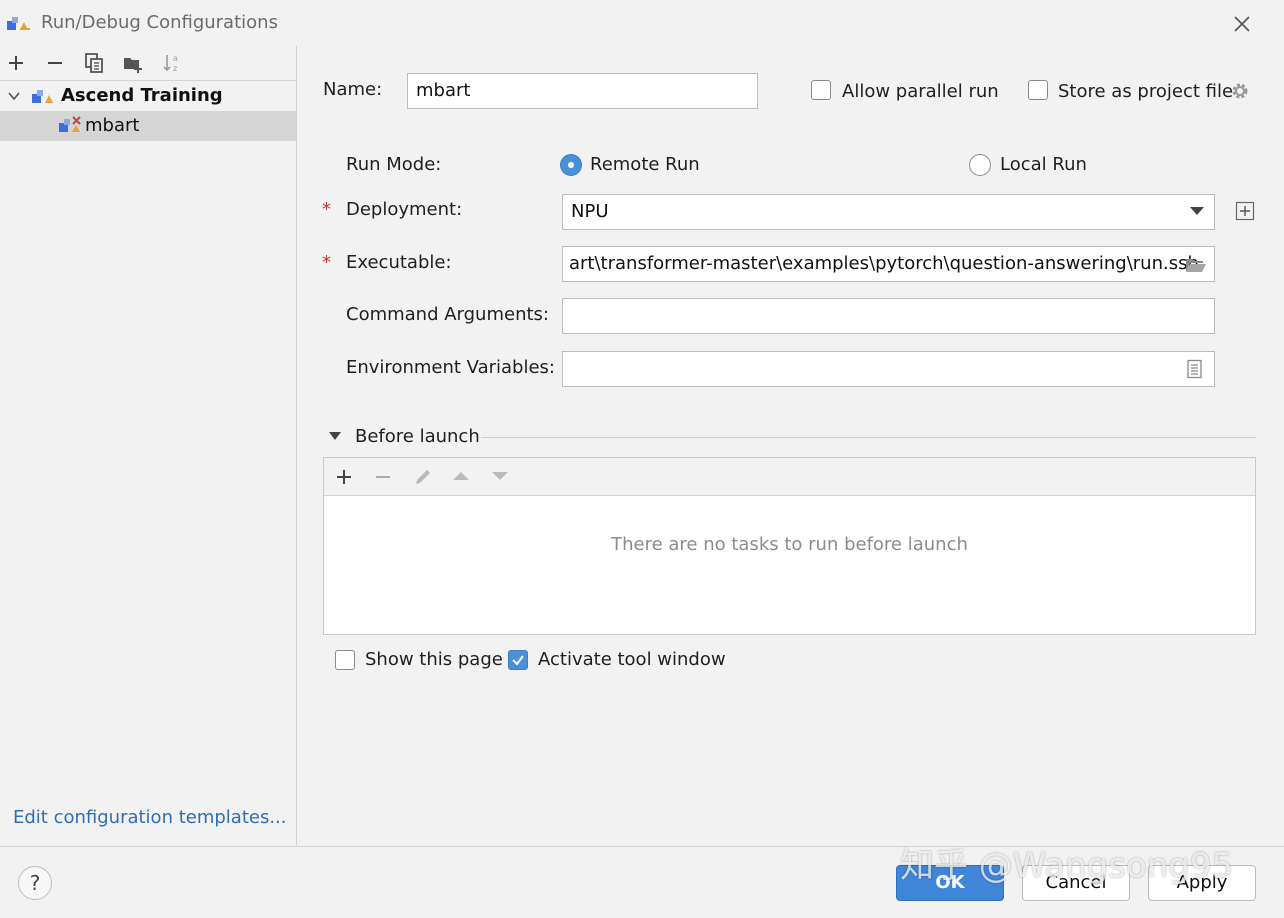  Describe the element at coordinates (345, 660) in the screenshot. I see `show-page-checkbox` at that location.